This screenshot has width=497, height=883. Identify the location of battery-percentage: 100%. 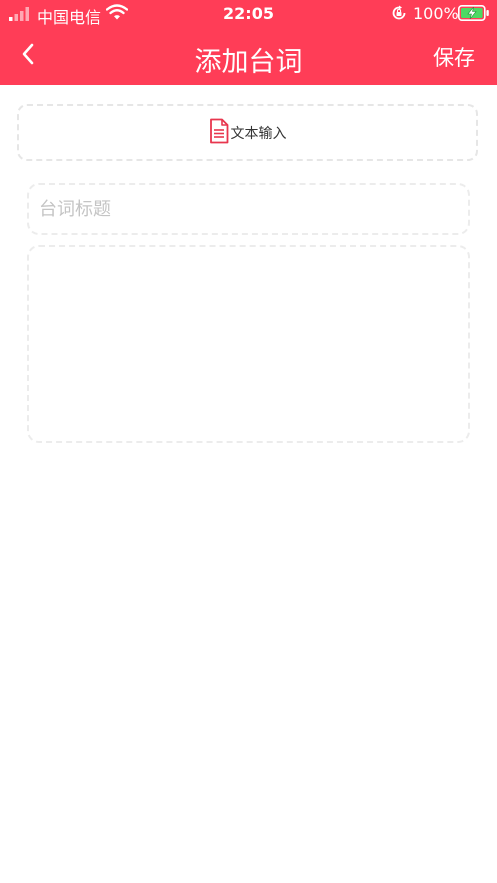
(436, 13).